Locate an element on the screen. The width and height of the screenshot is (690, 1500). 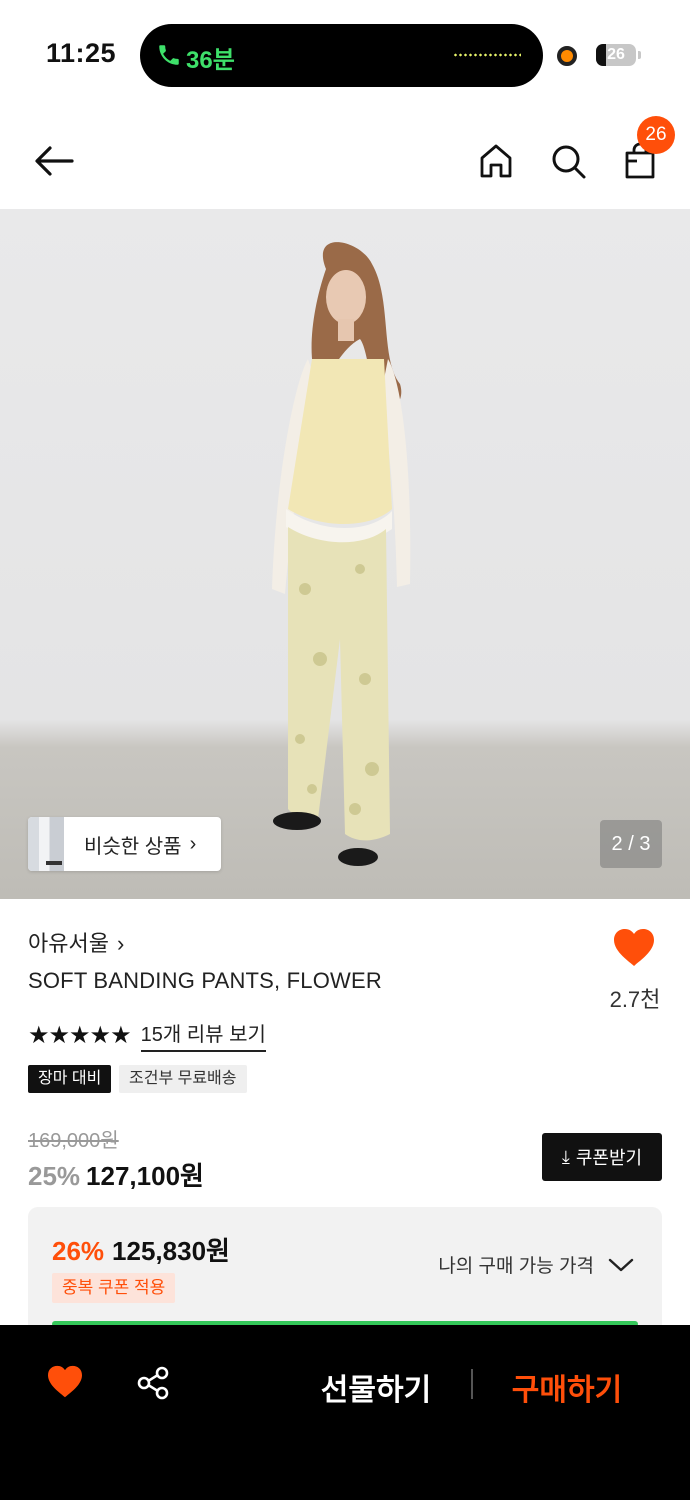
search-icon is located at coordinates (569, 162).